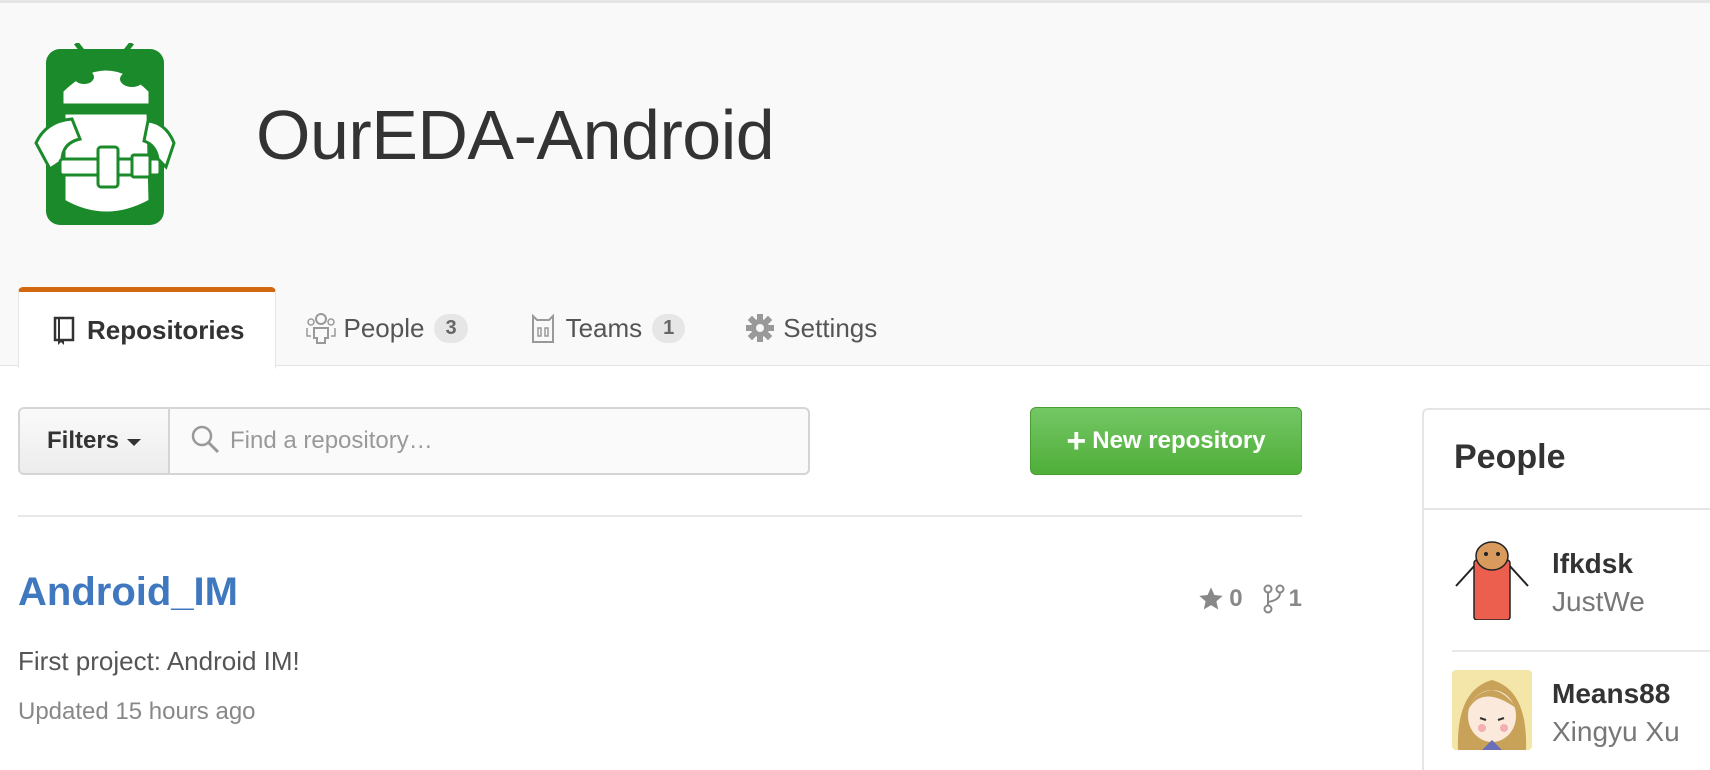 Image resolution: width=1710 pixels, height=770 pixels. I want to click on tab-repositories: Repositories, so click(147, 328).